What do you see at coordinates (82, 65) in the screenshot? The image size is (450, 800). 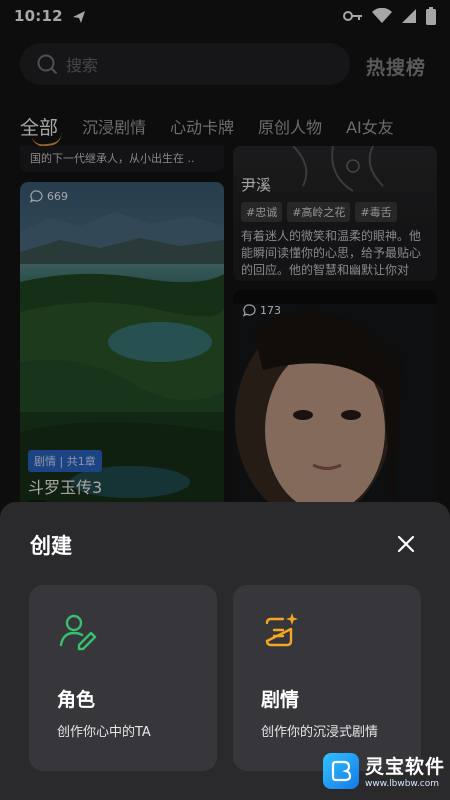 I see `search-placeholder: 搜索` at bounding box center [82, 65].